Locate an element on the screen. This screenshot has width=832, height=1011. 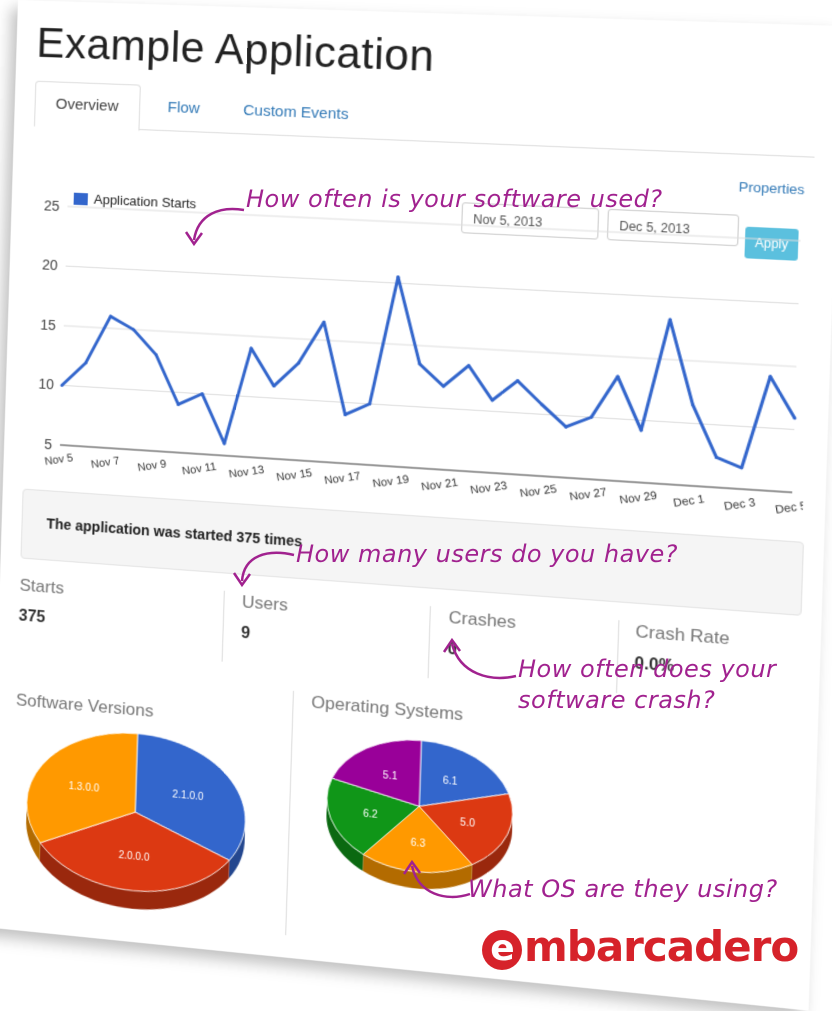
x-tick-label: Nov 13 is located at coordinates (246, 472).